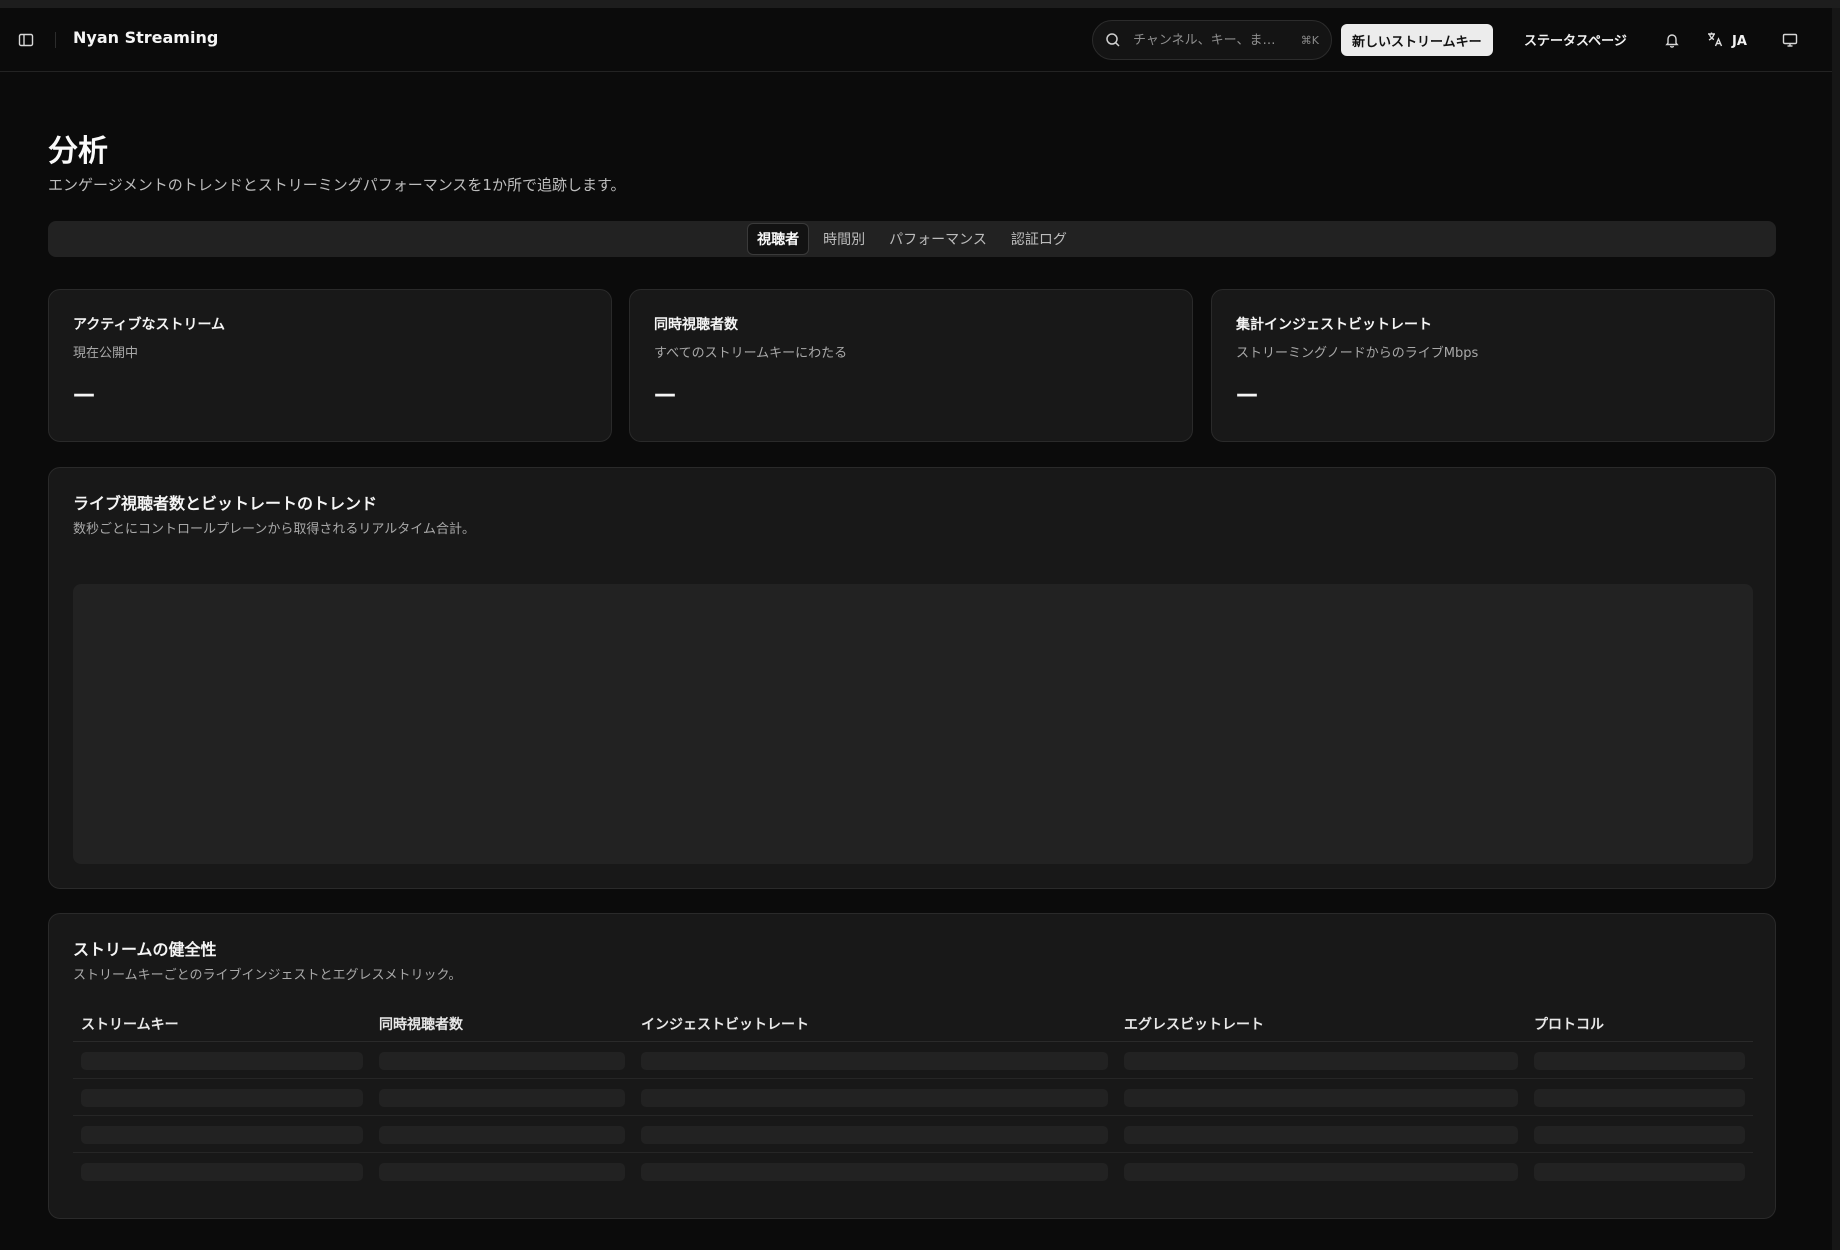 The width and height of the screenshot is (1840, 1250). Describe the element at coordinates (130, 1024) in the screenshot. I see `column-stream-key: ストリームキー` at that location.